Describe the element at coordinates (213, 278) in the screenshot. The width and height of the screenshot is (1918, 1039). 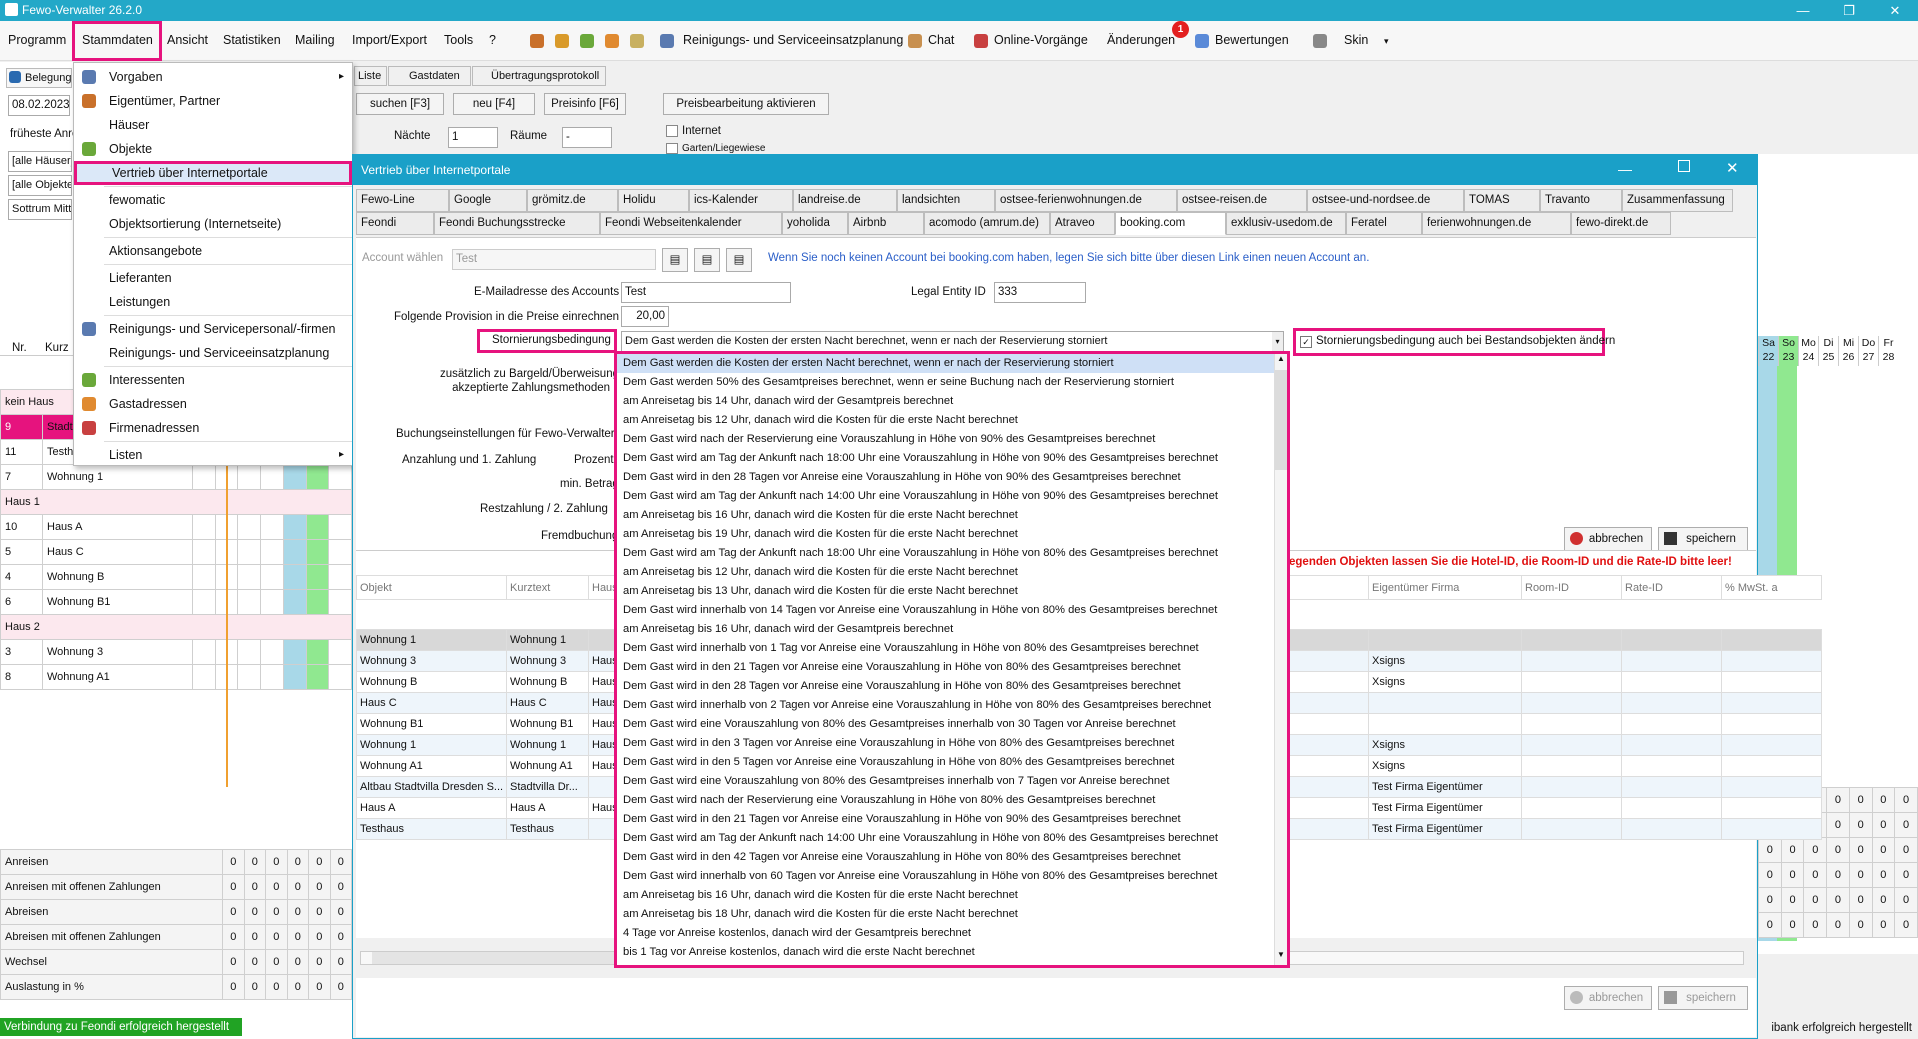
I see `stammdaten-item-8: Lieferanten` at that location.